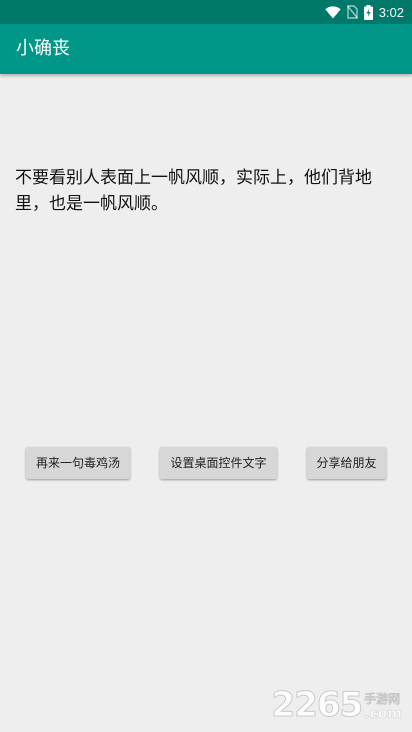 This screenshot has height=732, width=412. What do you see at coordinates (78, 463) in the screenshot?
I see `another-quote-button: 再来一句毒鸡汤` at bounding box center [78, 463].